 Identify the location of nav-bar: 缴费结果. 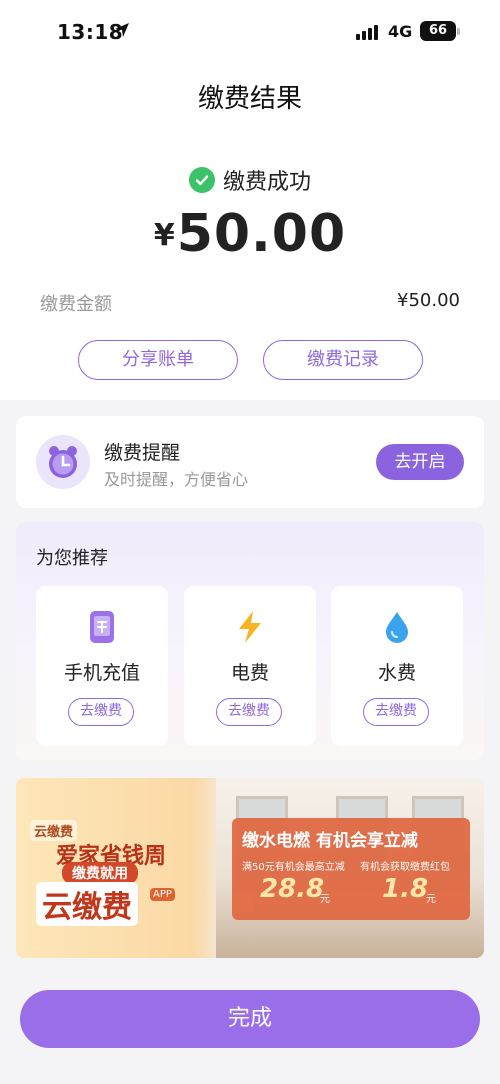
(250, 94).